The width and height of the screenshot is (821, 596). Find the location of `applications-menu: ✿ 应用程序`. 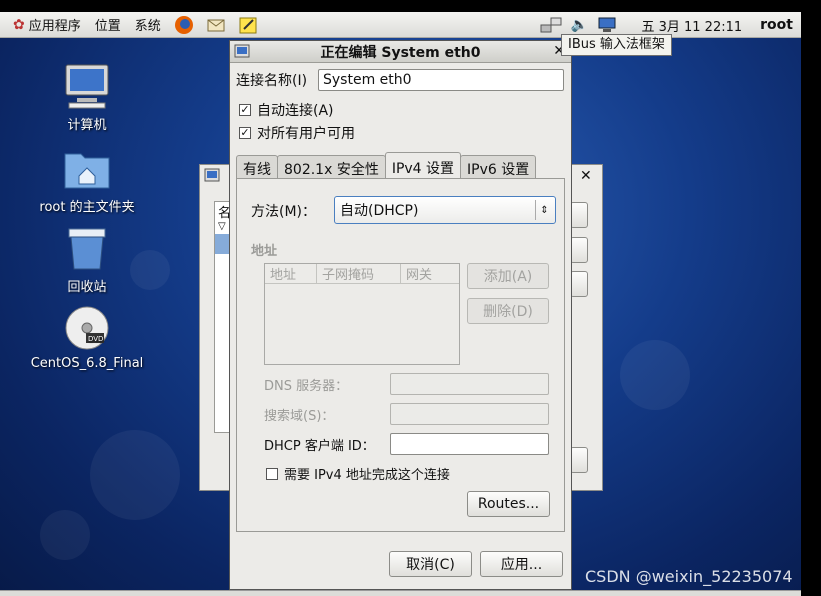

applications-menu: ✿ 应用程序 is located at coordinates (47, 24).